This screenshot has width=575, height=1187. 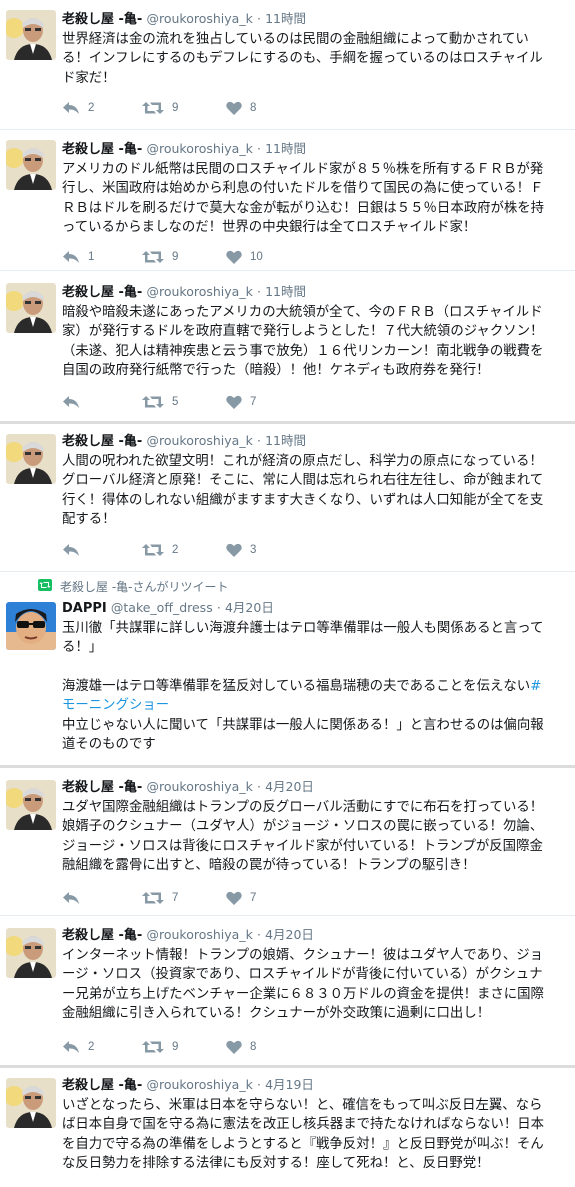 What do you see at coordinates (175, 1047) in the screenshot?
I see `retweet-count: 9` at bounding box center [175, 1047].